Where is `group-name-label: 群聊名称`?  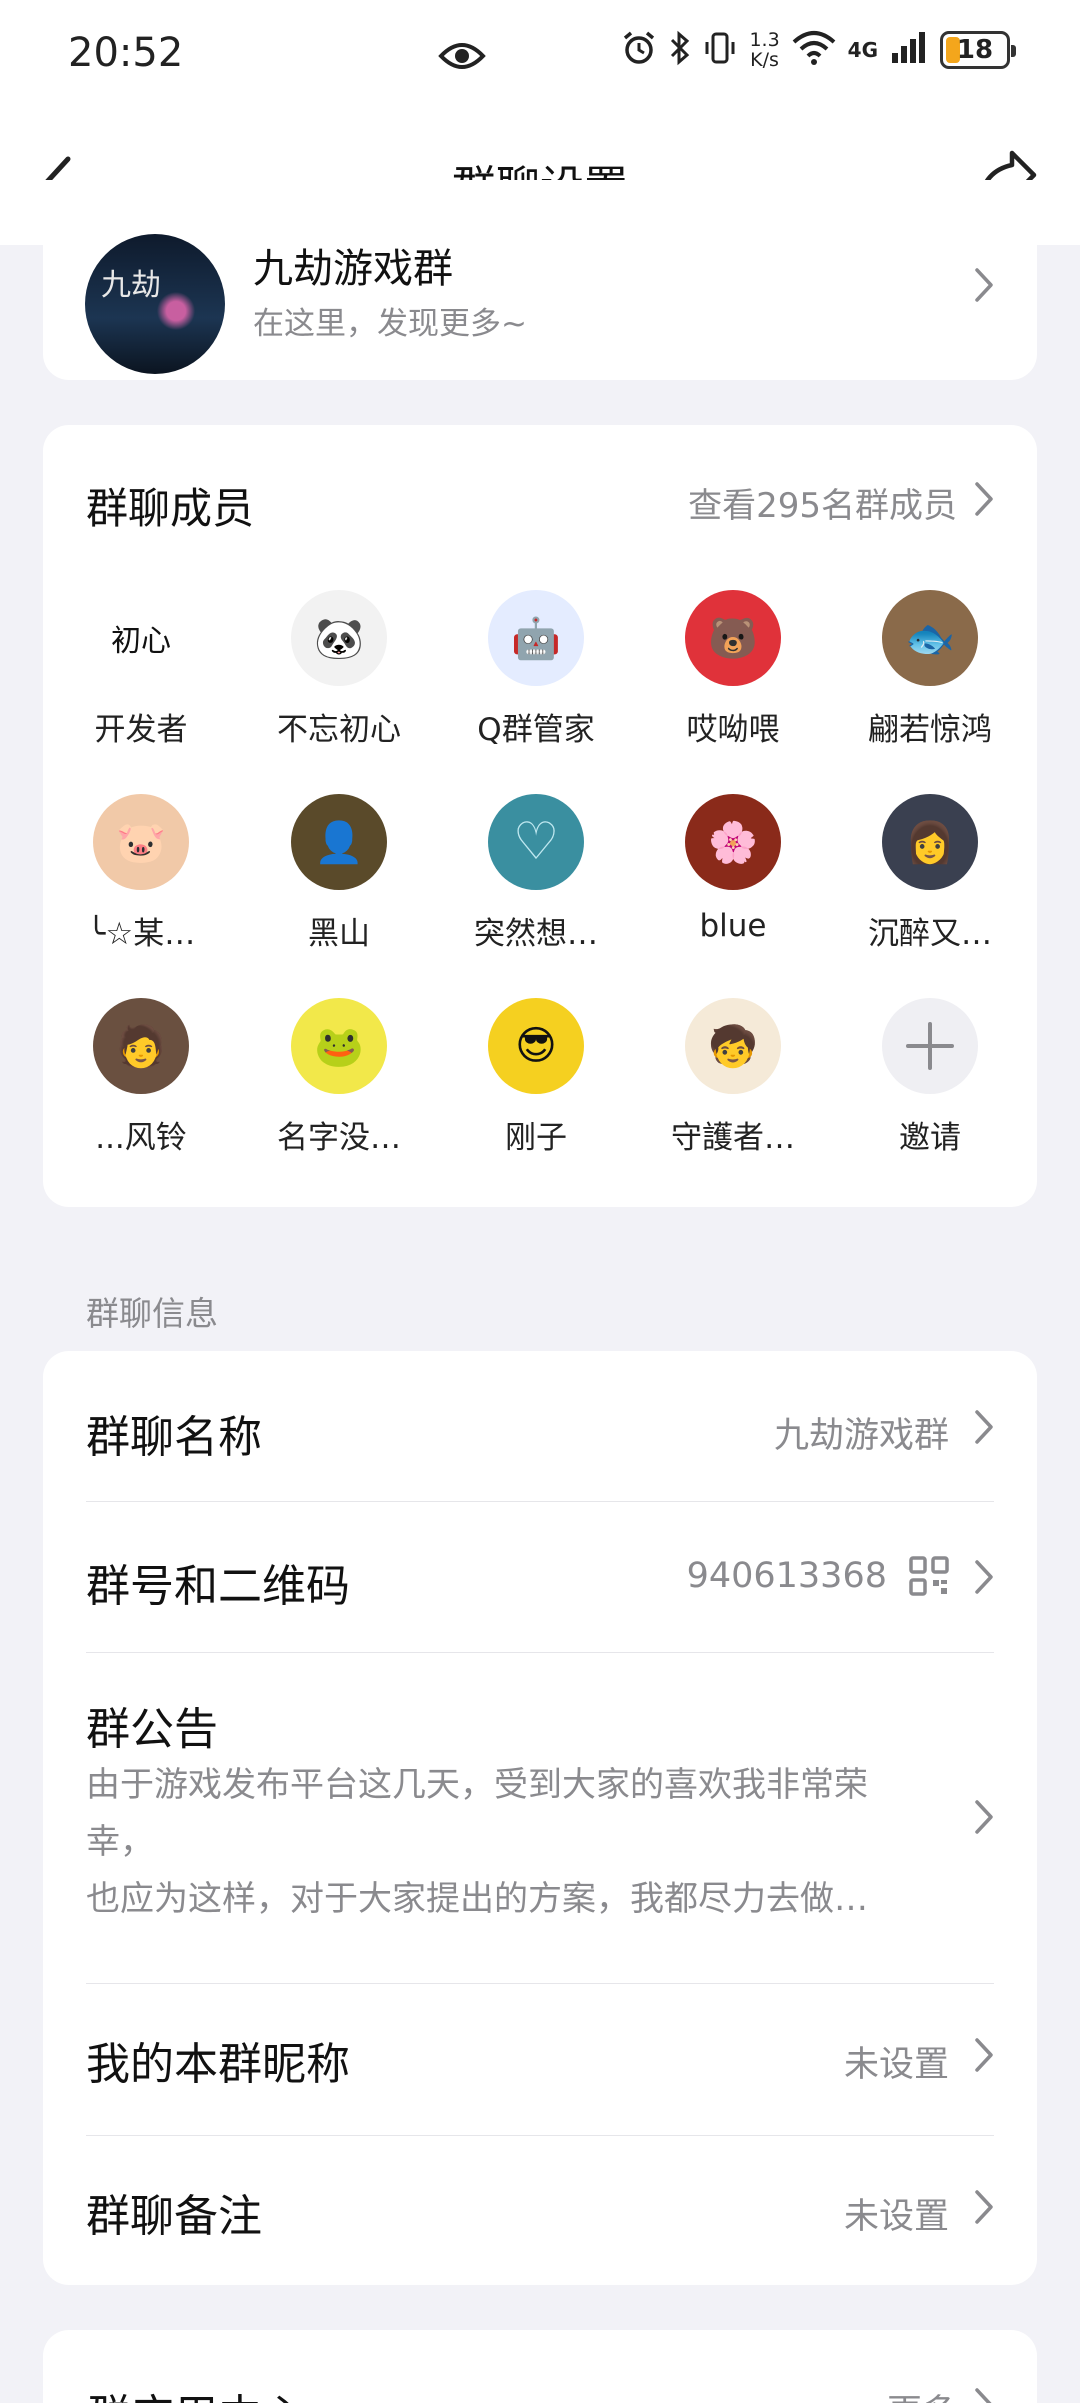 group-name-label: 群聊名称 is located at coordinates (174, 1437).